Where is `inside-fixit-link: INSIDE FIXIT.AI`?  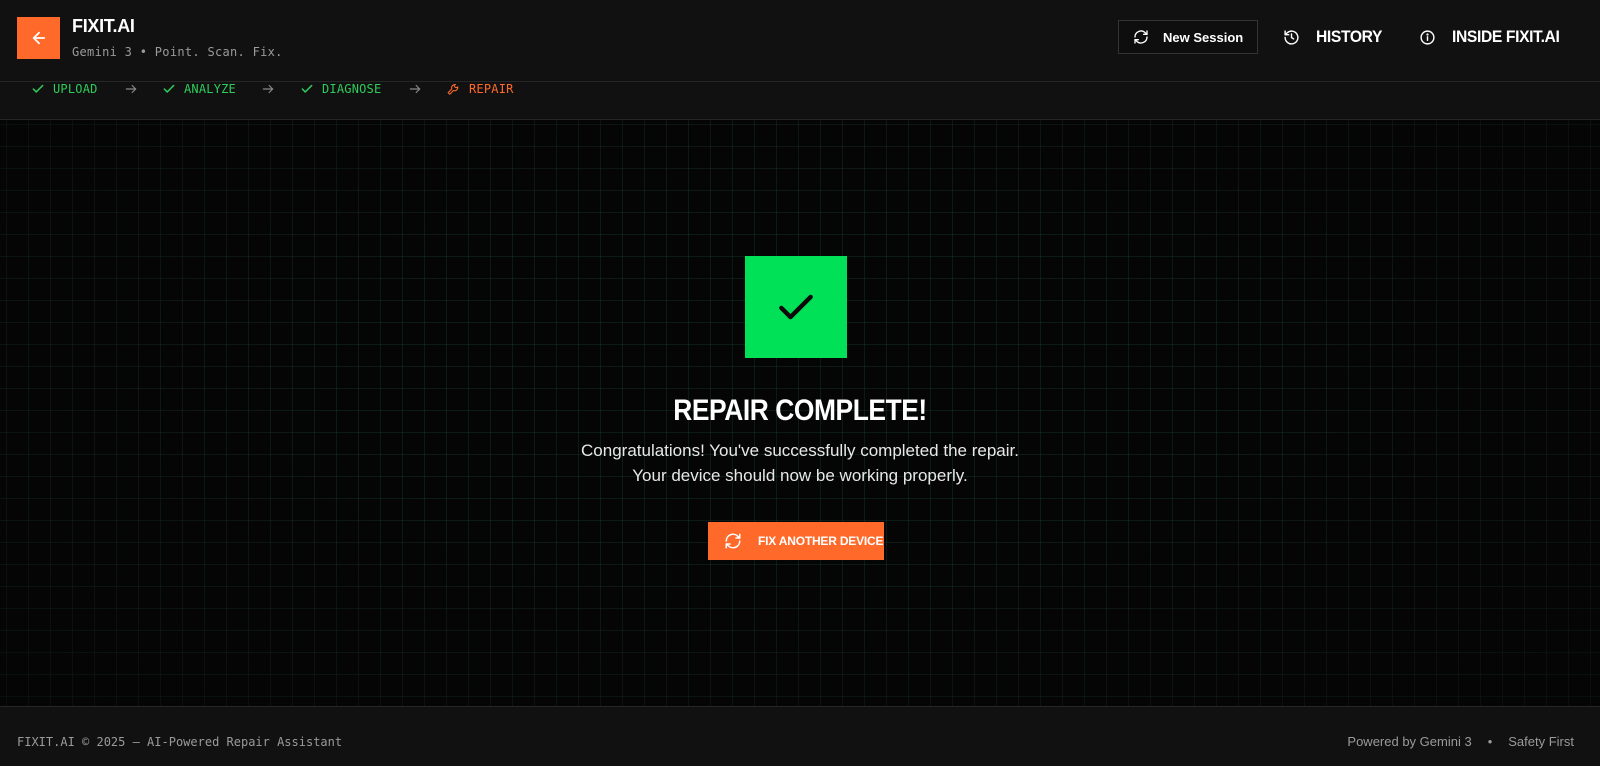 inside-fixit-link: INSIDE FIXIT.AI is located at coordinates (1494, 37).